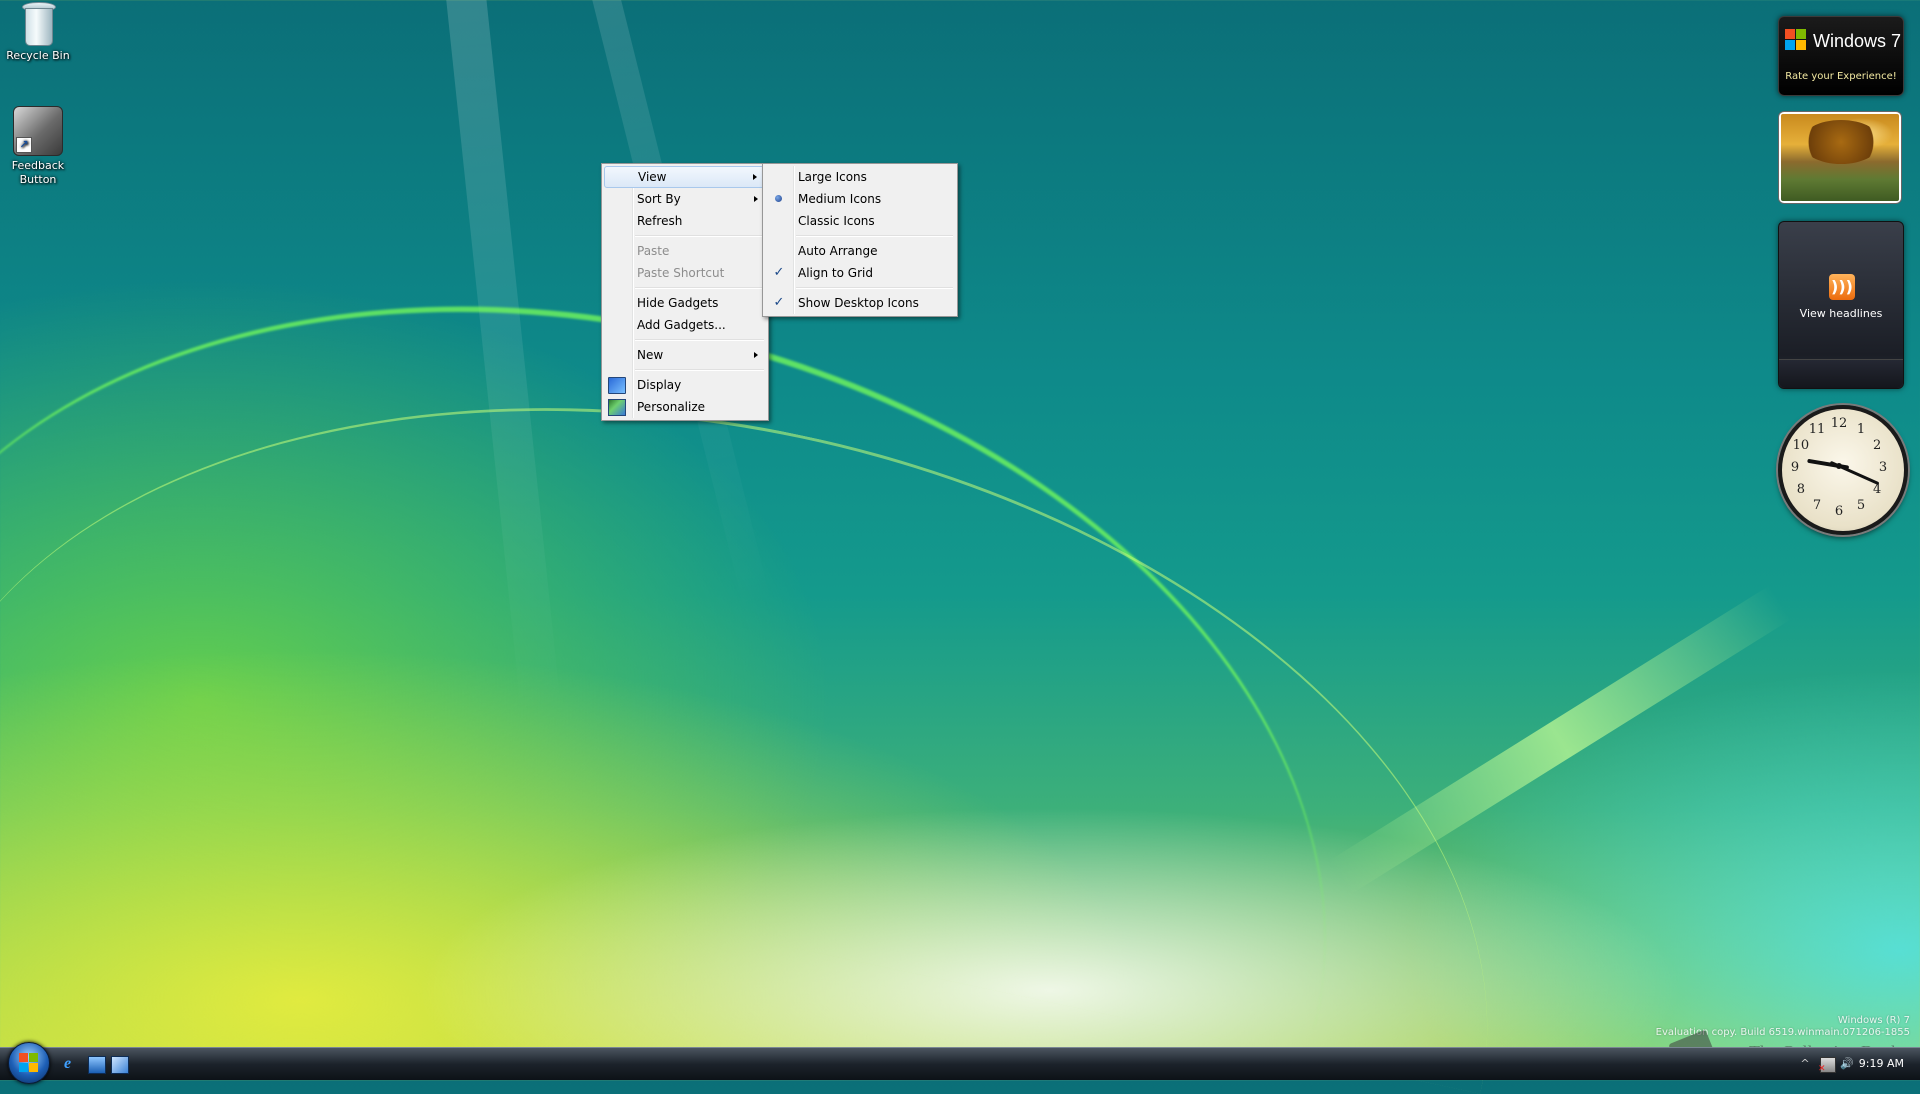 The width and height of the screenshot is (1920, 1094). Describe the element at coordinates (1841, 373) in the screenshot. I see `gadget-footer-bar` at that location.